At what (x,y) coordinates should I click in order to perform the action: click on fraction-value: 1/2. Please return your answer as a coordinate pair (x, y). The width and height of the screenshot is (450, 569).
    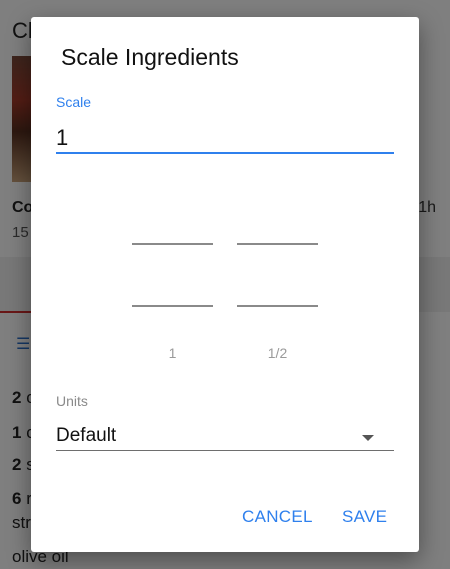
    Looking at the image, I should click on (277, 353).